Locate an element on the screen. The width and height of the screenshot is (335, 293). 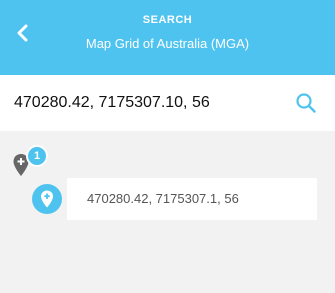
search-input is located at coordinates (149, 103).